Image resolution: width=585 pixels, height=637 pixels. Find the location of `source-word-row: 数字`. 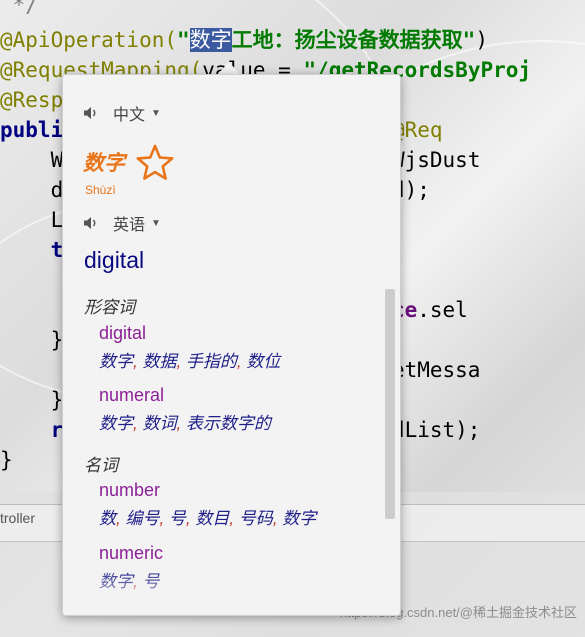

source-word-row: 数字 is located at coordinates (129, 162).